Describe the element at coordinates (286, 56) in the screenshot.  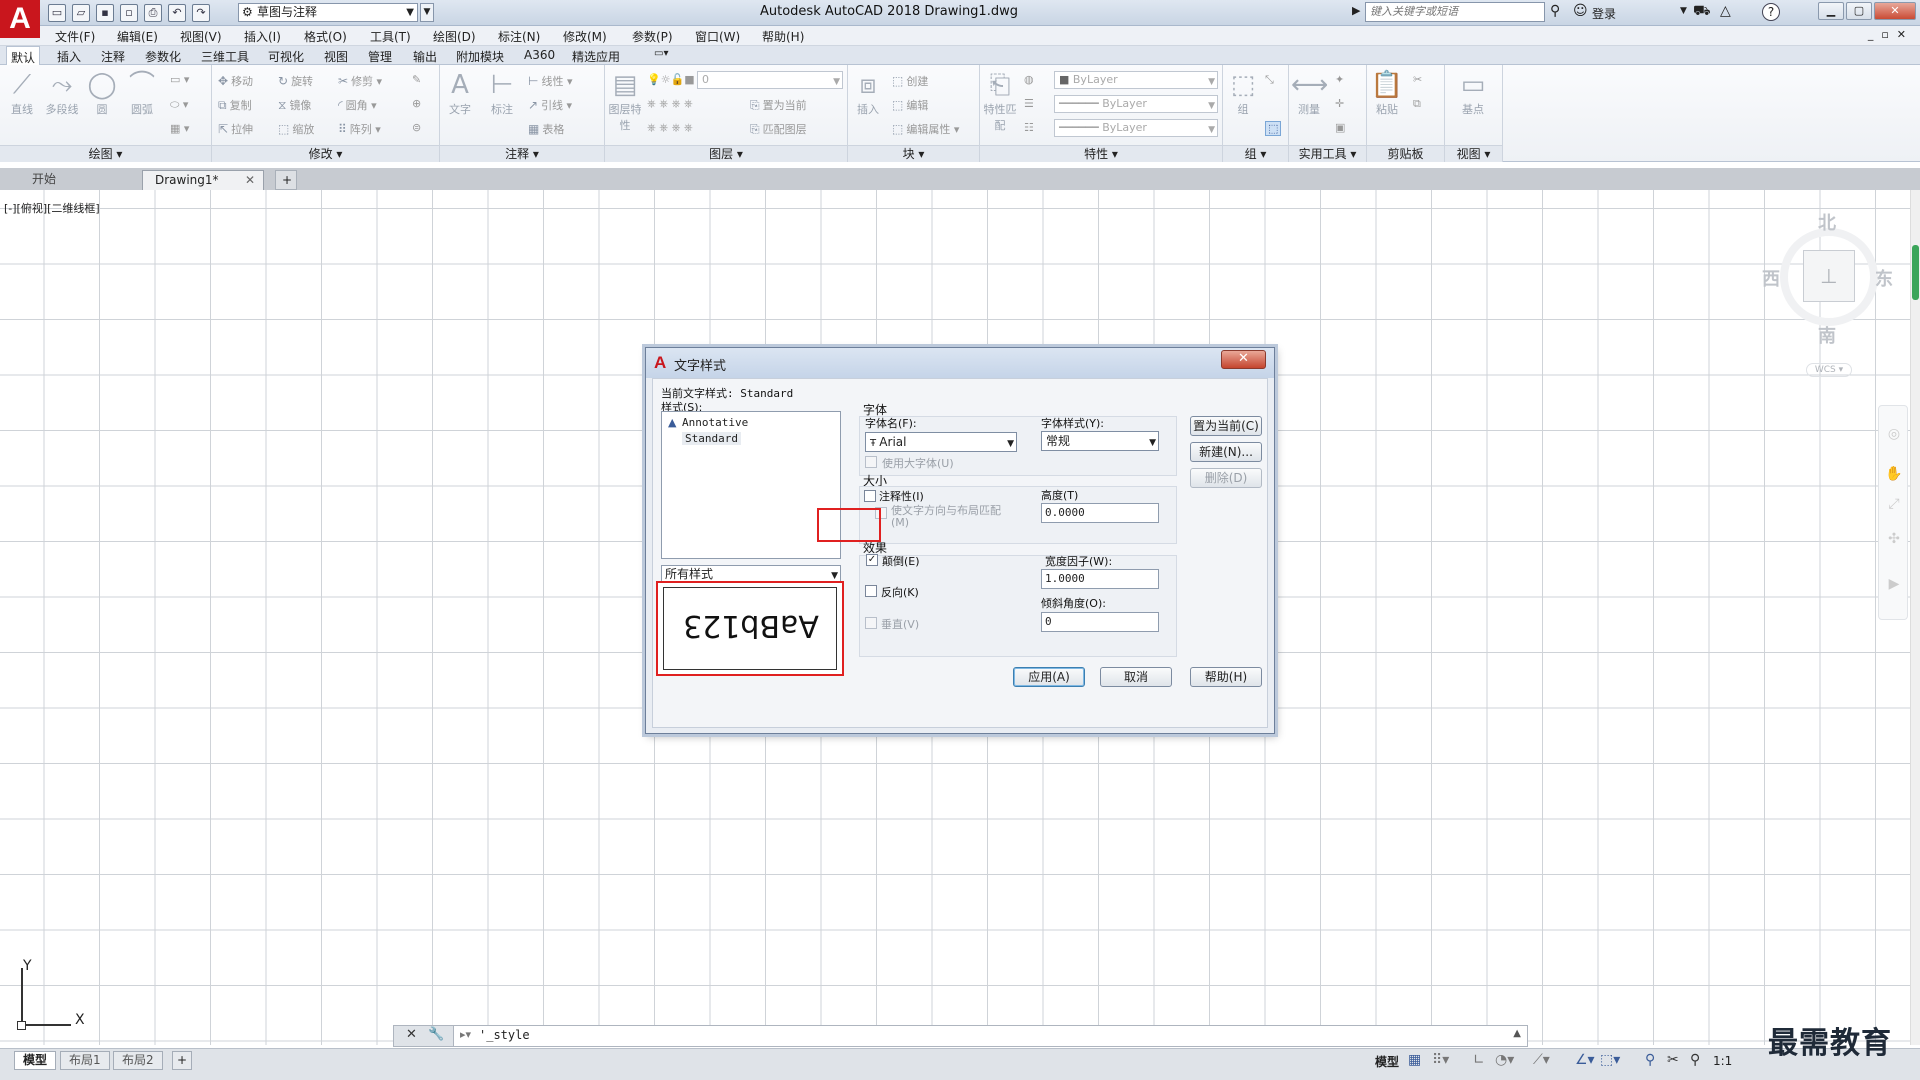
I see `tab-visualize: 可视化` at that location.